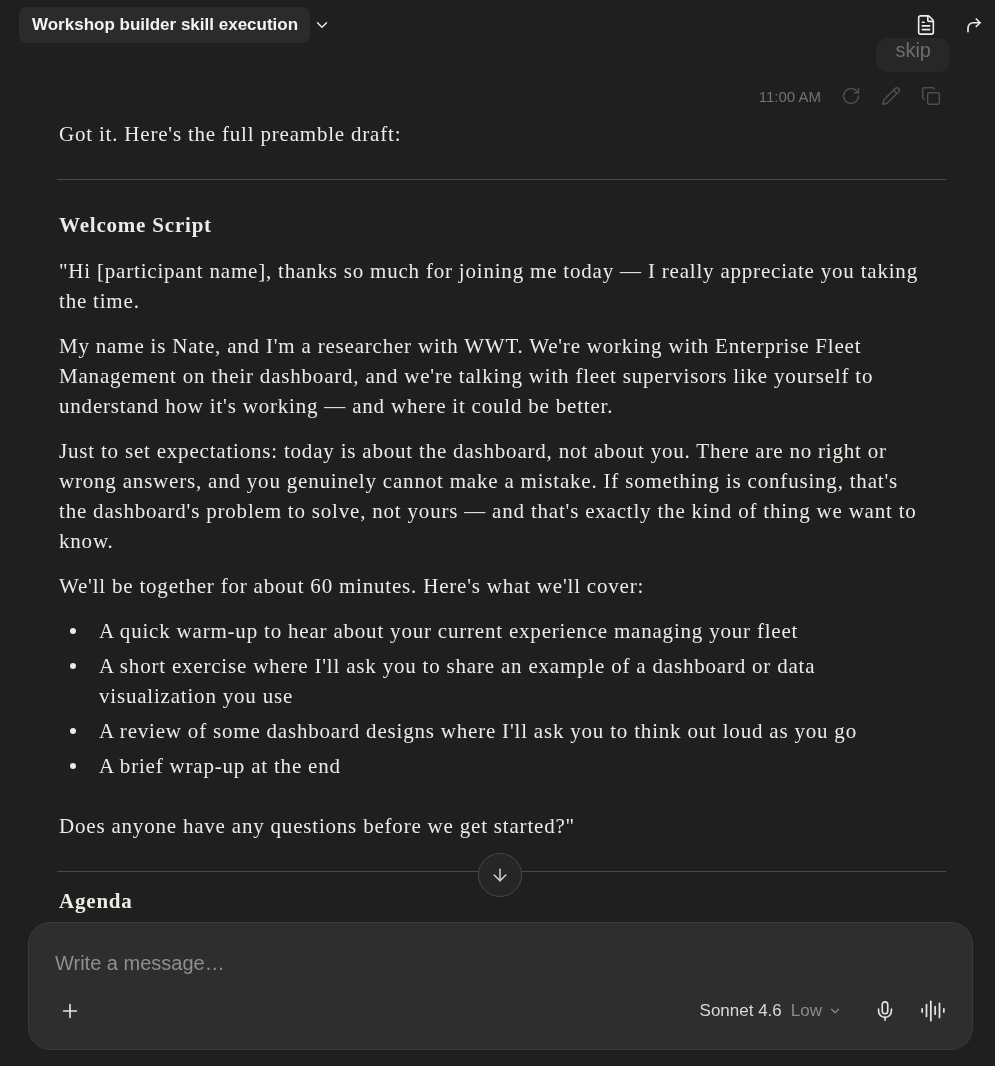 This screenshot has width=995, height=1066. What do you see at coordinates (789, 96) in the screenshot?
I see `message-time: 11:00 AM` at bounding box center [789, 96].